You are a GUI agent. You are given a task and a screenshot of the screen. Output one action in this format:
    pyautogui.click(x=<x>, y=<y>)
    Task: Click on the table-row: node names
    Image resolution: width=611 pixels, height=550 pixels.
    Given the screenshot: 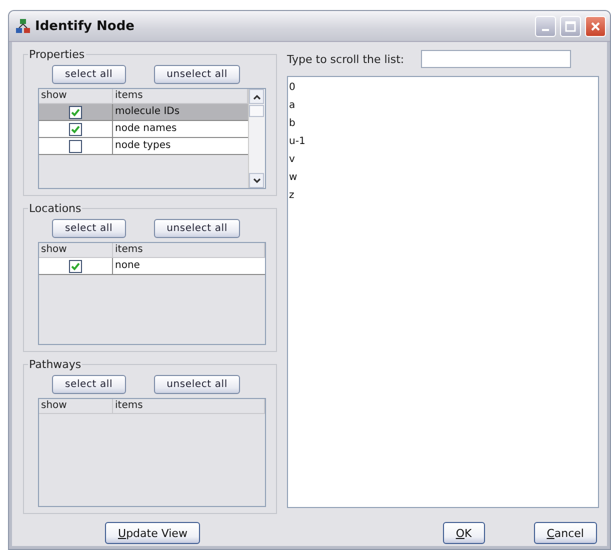 What is the action you would take?
    pyautogui.click(x=143, y=129)
    